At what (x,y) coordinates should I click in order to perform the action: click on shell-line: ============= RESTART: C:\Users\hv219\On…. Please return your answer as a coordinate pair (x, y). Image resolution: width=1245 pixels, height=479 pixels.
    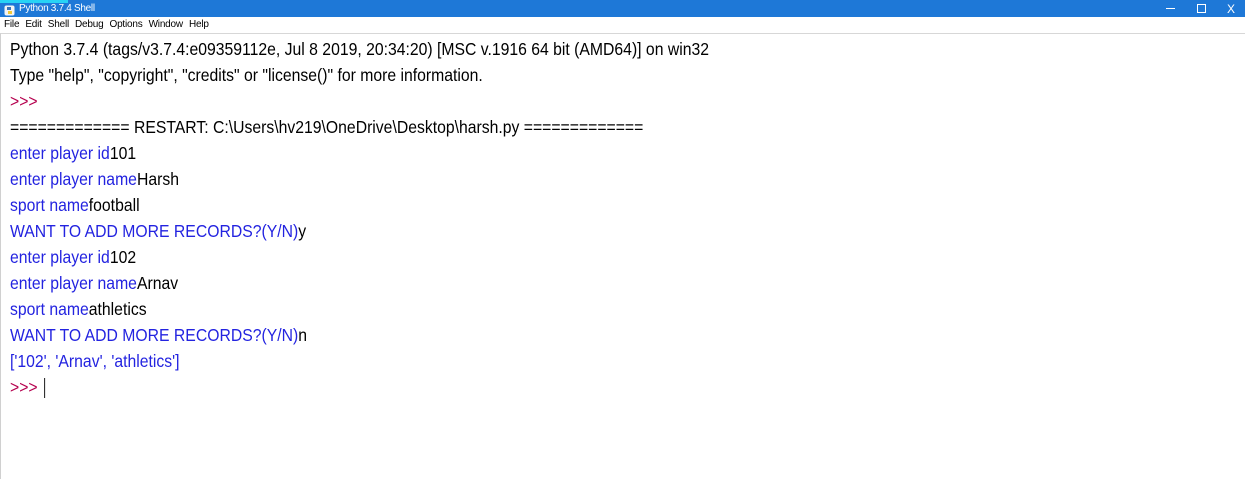
    Looking at the image, I should click on (326, 127).